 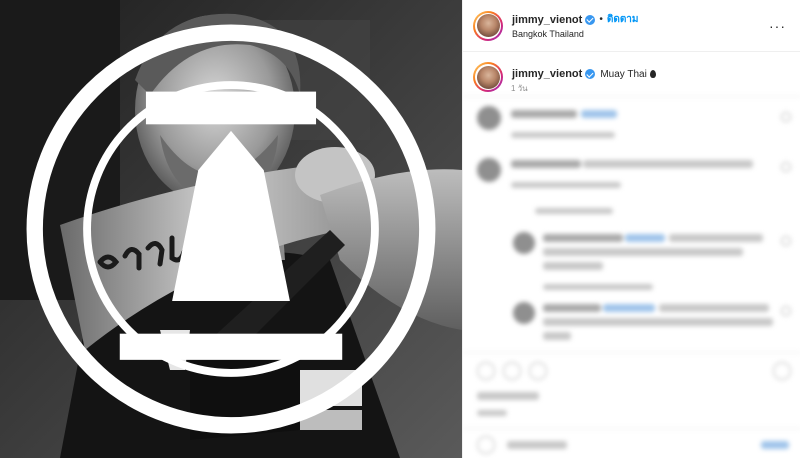 I want to click on caption-avatar, so click(x=488, y=77).